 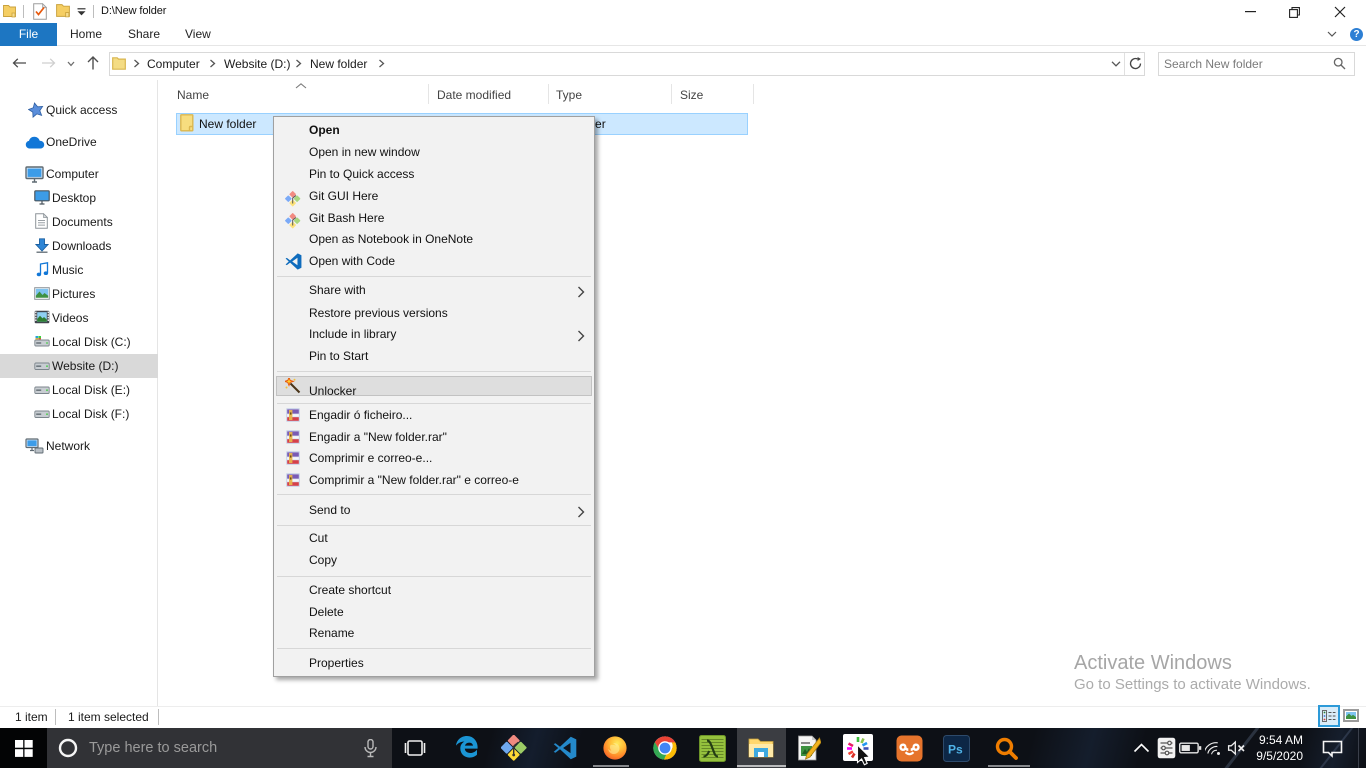 What do you see at coordinates (955, 750) in the screenshot?
I see `svg-text: Ps` at bounding box center [955, 750].